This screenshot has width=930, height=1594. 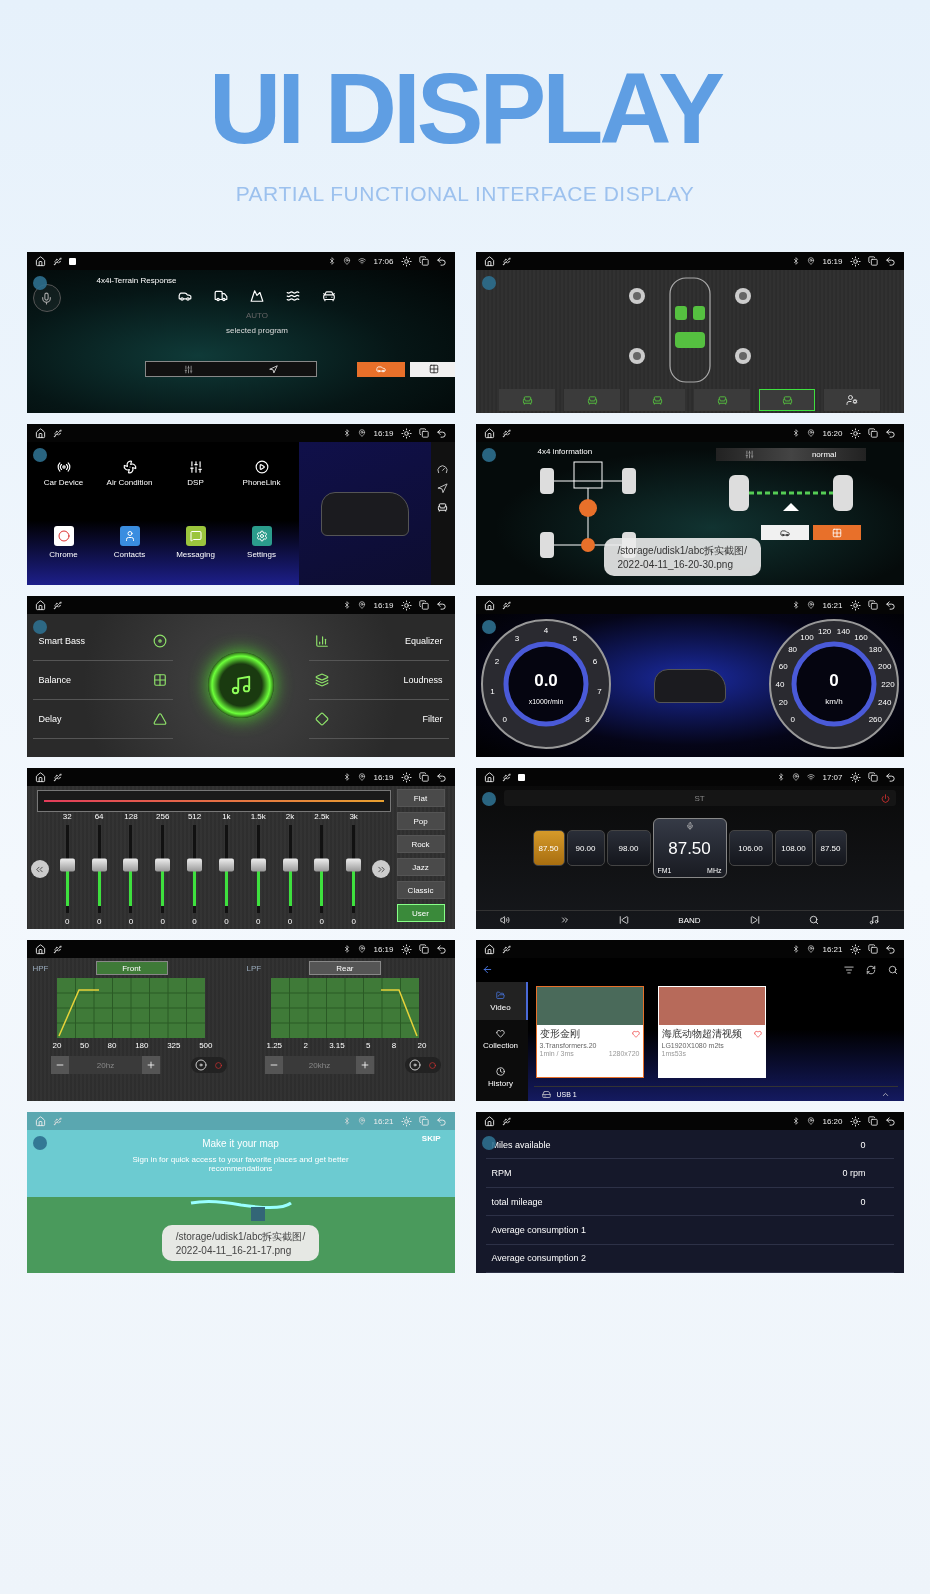 What do you see at coordinates (420, 844) in the screenshot?
I see `preset-button: Rock` at bounding box center [420, 844].